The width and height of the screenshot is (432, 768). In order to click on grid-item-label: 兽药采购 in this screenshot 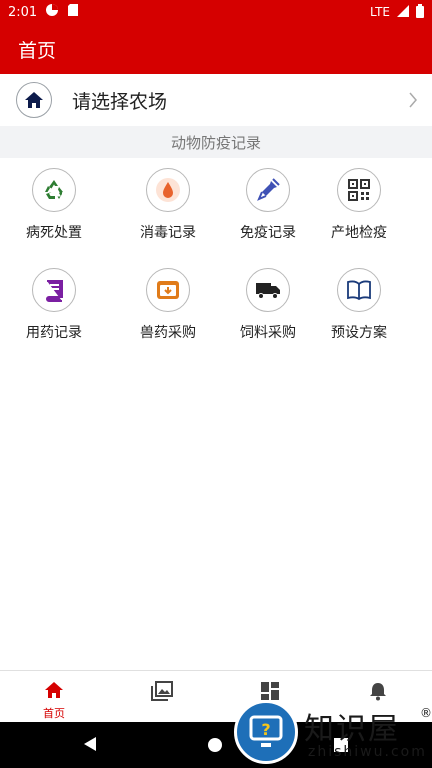, I will do `click(168, 333)`.